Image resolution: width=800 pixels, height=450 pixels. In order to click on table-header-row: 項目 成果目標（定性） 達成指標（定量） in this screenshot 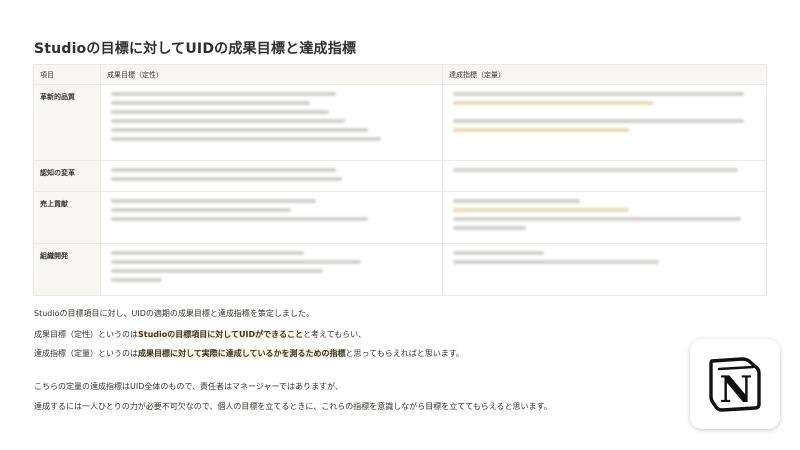, I will do `click(400, 74)`.